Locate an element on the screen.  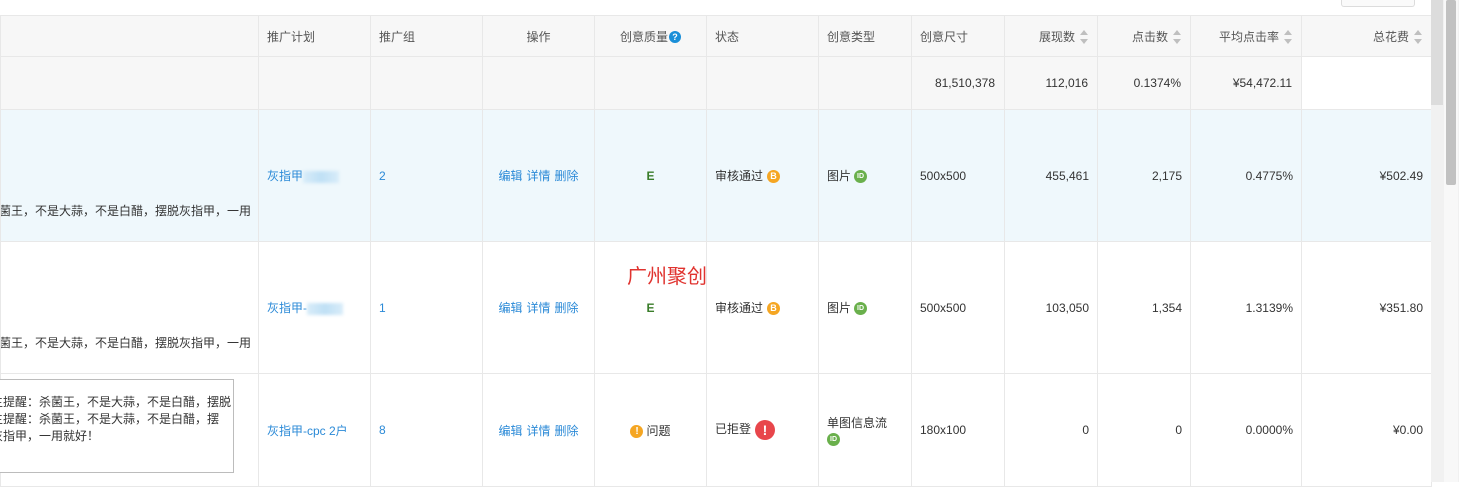
col-size: 创意尺寸 is located at coordinates (958, 36).